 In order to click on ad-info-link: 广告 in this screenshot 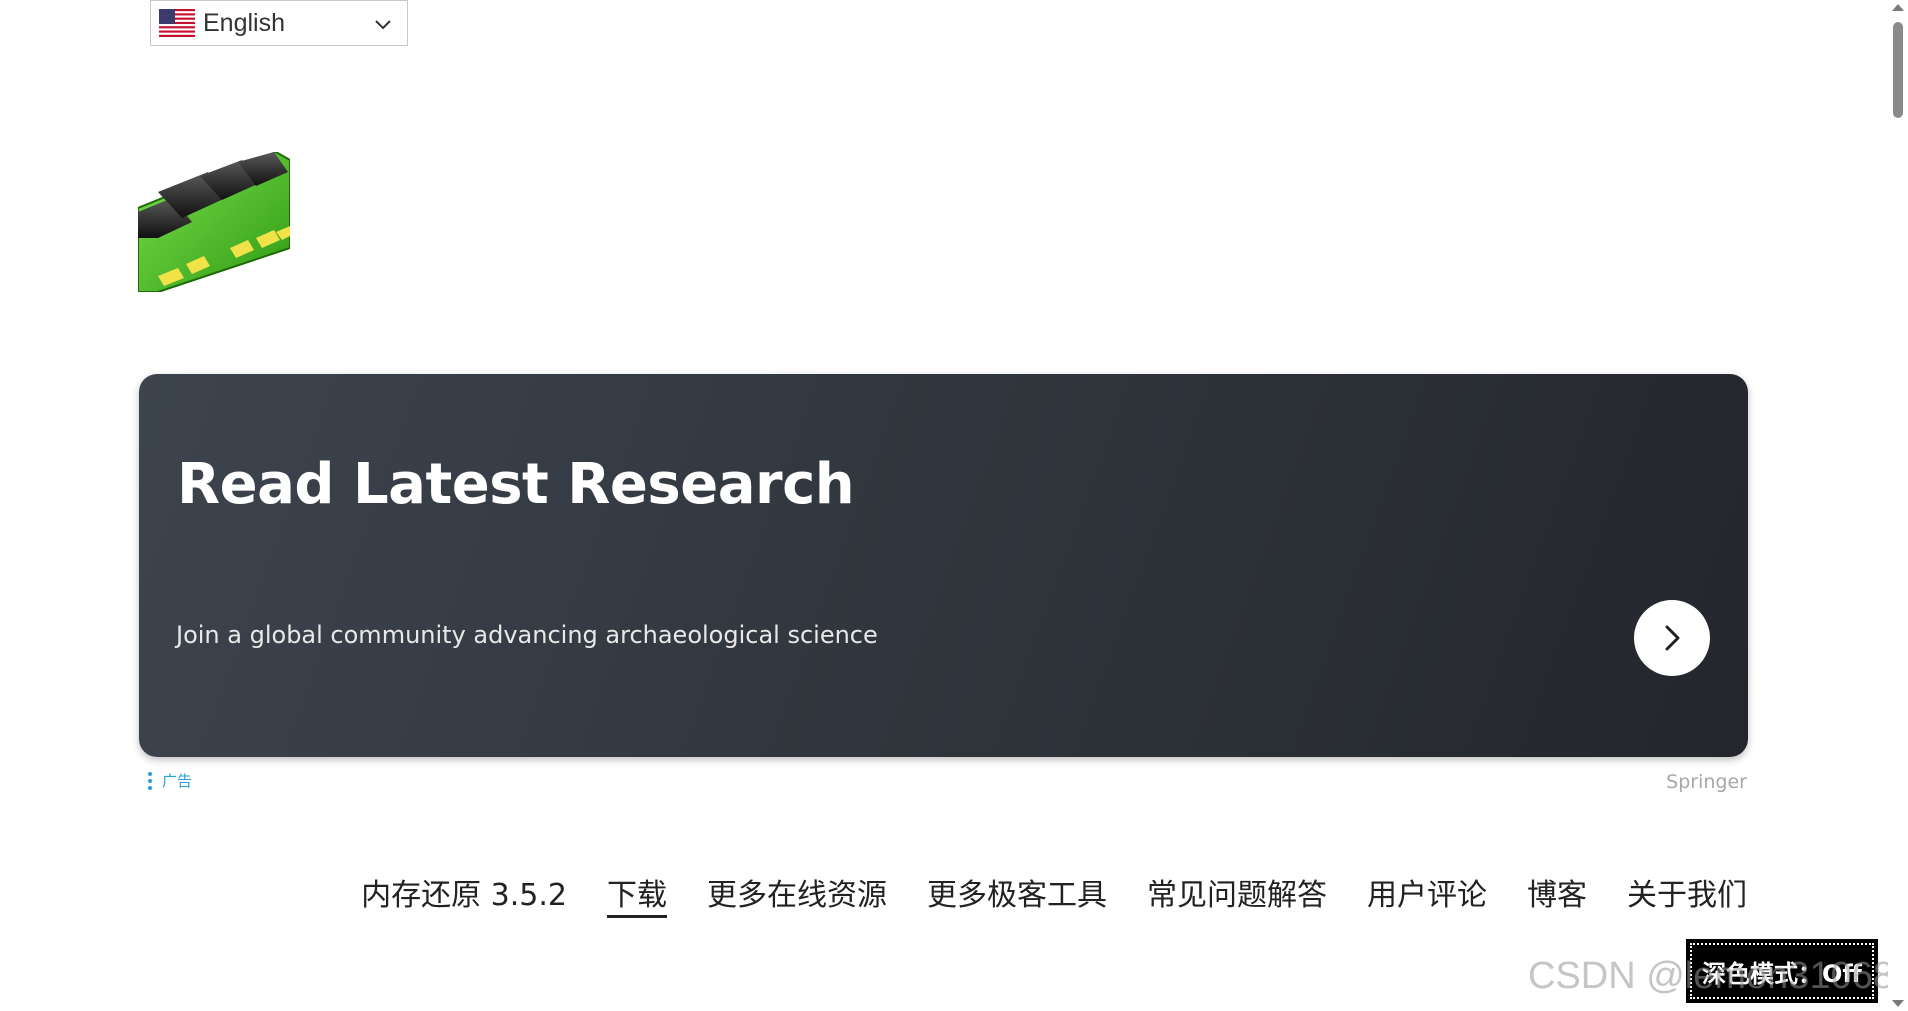, I will do `click(170, 780)`.